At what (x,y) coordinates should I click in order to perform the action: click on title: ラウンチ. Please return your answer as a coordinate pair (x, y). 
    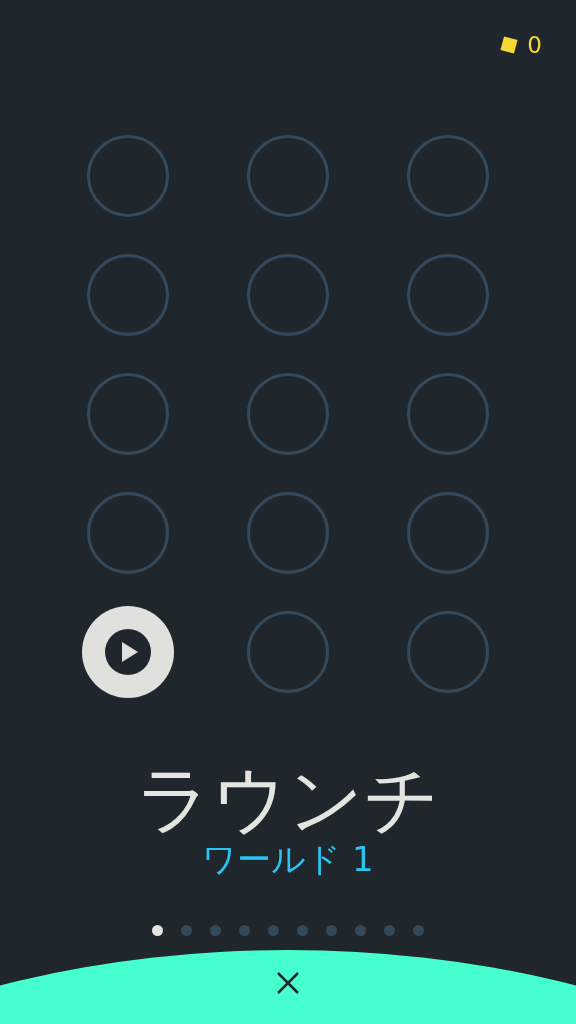
    Looking at the image, I should click on (288, 799).